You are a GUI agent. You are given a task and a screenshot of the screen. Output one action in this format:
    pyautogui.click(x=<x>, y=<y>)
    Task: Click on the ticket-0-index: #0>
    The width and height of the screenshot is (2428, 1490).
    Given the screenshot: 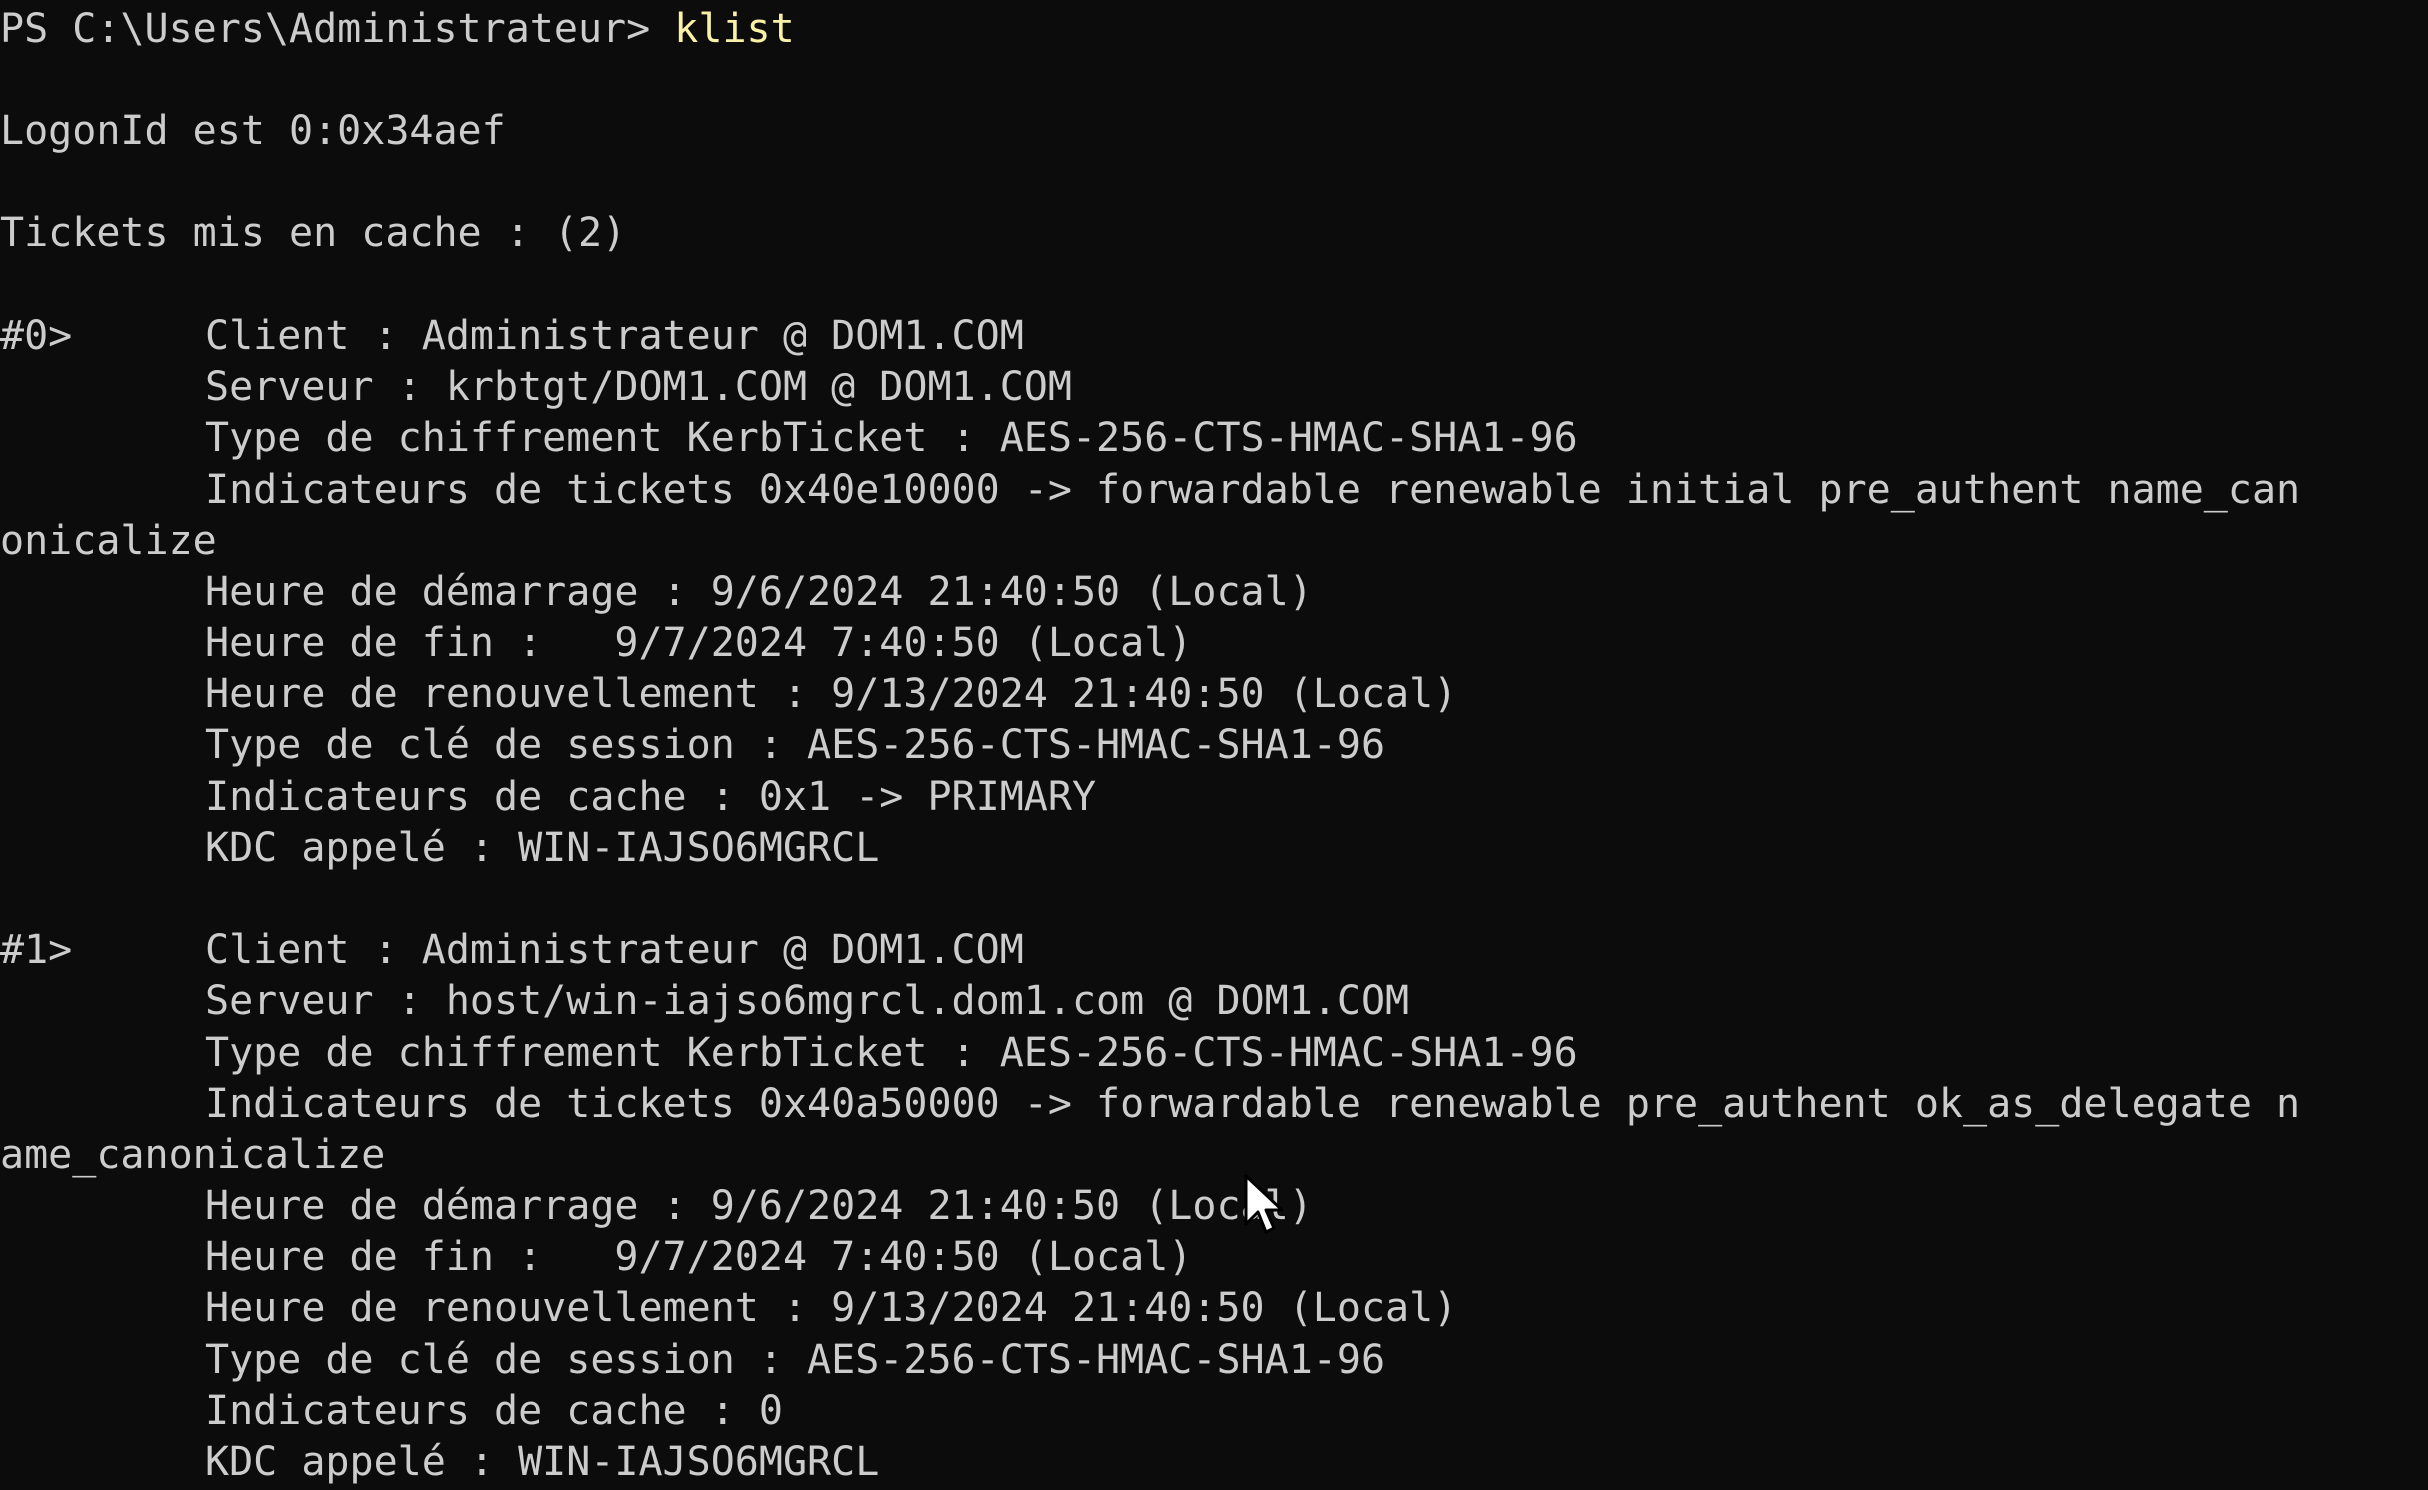 What is the action you would take?
    pyautogui.click(x=36, y=336)
    